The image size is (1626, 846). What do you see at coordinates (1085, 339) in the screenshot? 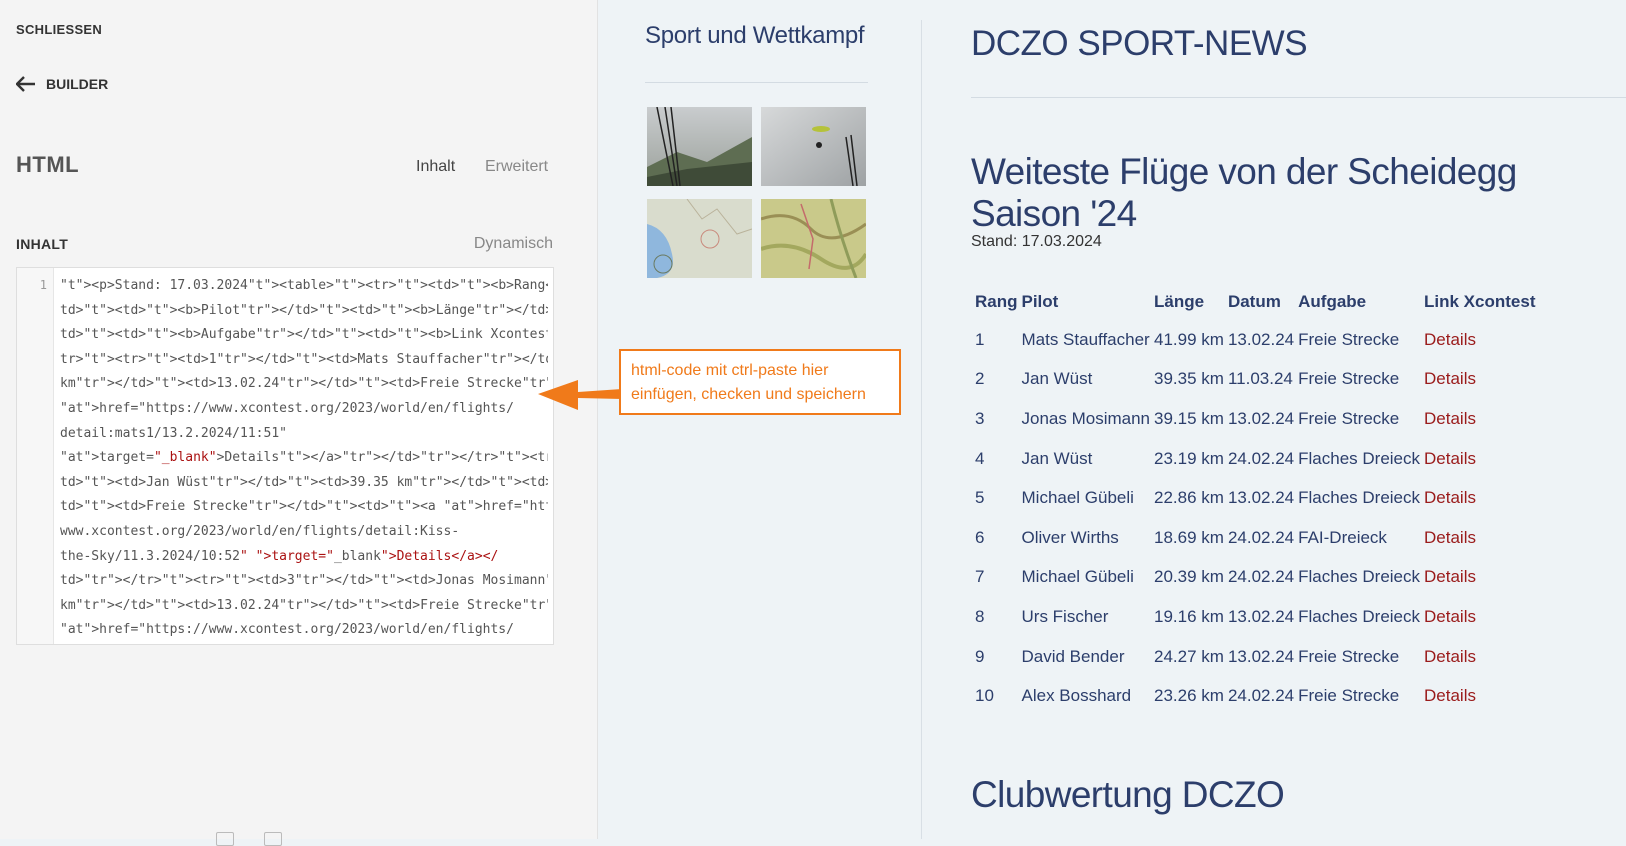
I see `table-cell: Mats Stauffacher` at bounding box center [1085, 339].